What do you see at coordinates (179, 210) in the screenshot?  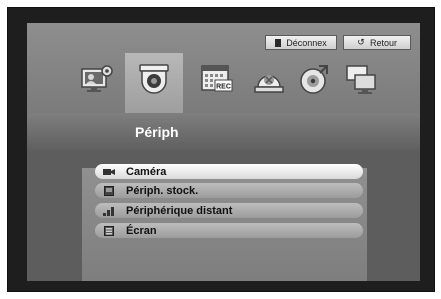 I see `menu-item-label: Périphérique distant` at bounding box center [179, 210].